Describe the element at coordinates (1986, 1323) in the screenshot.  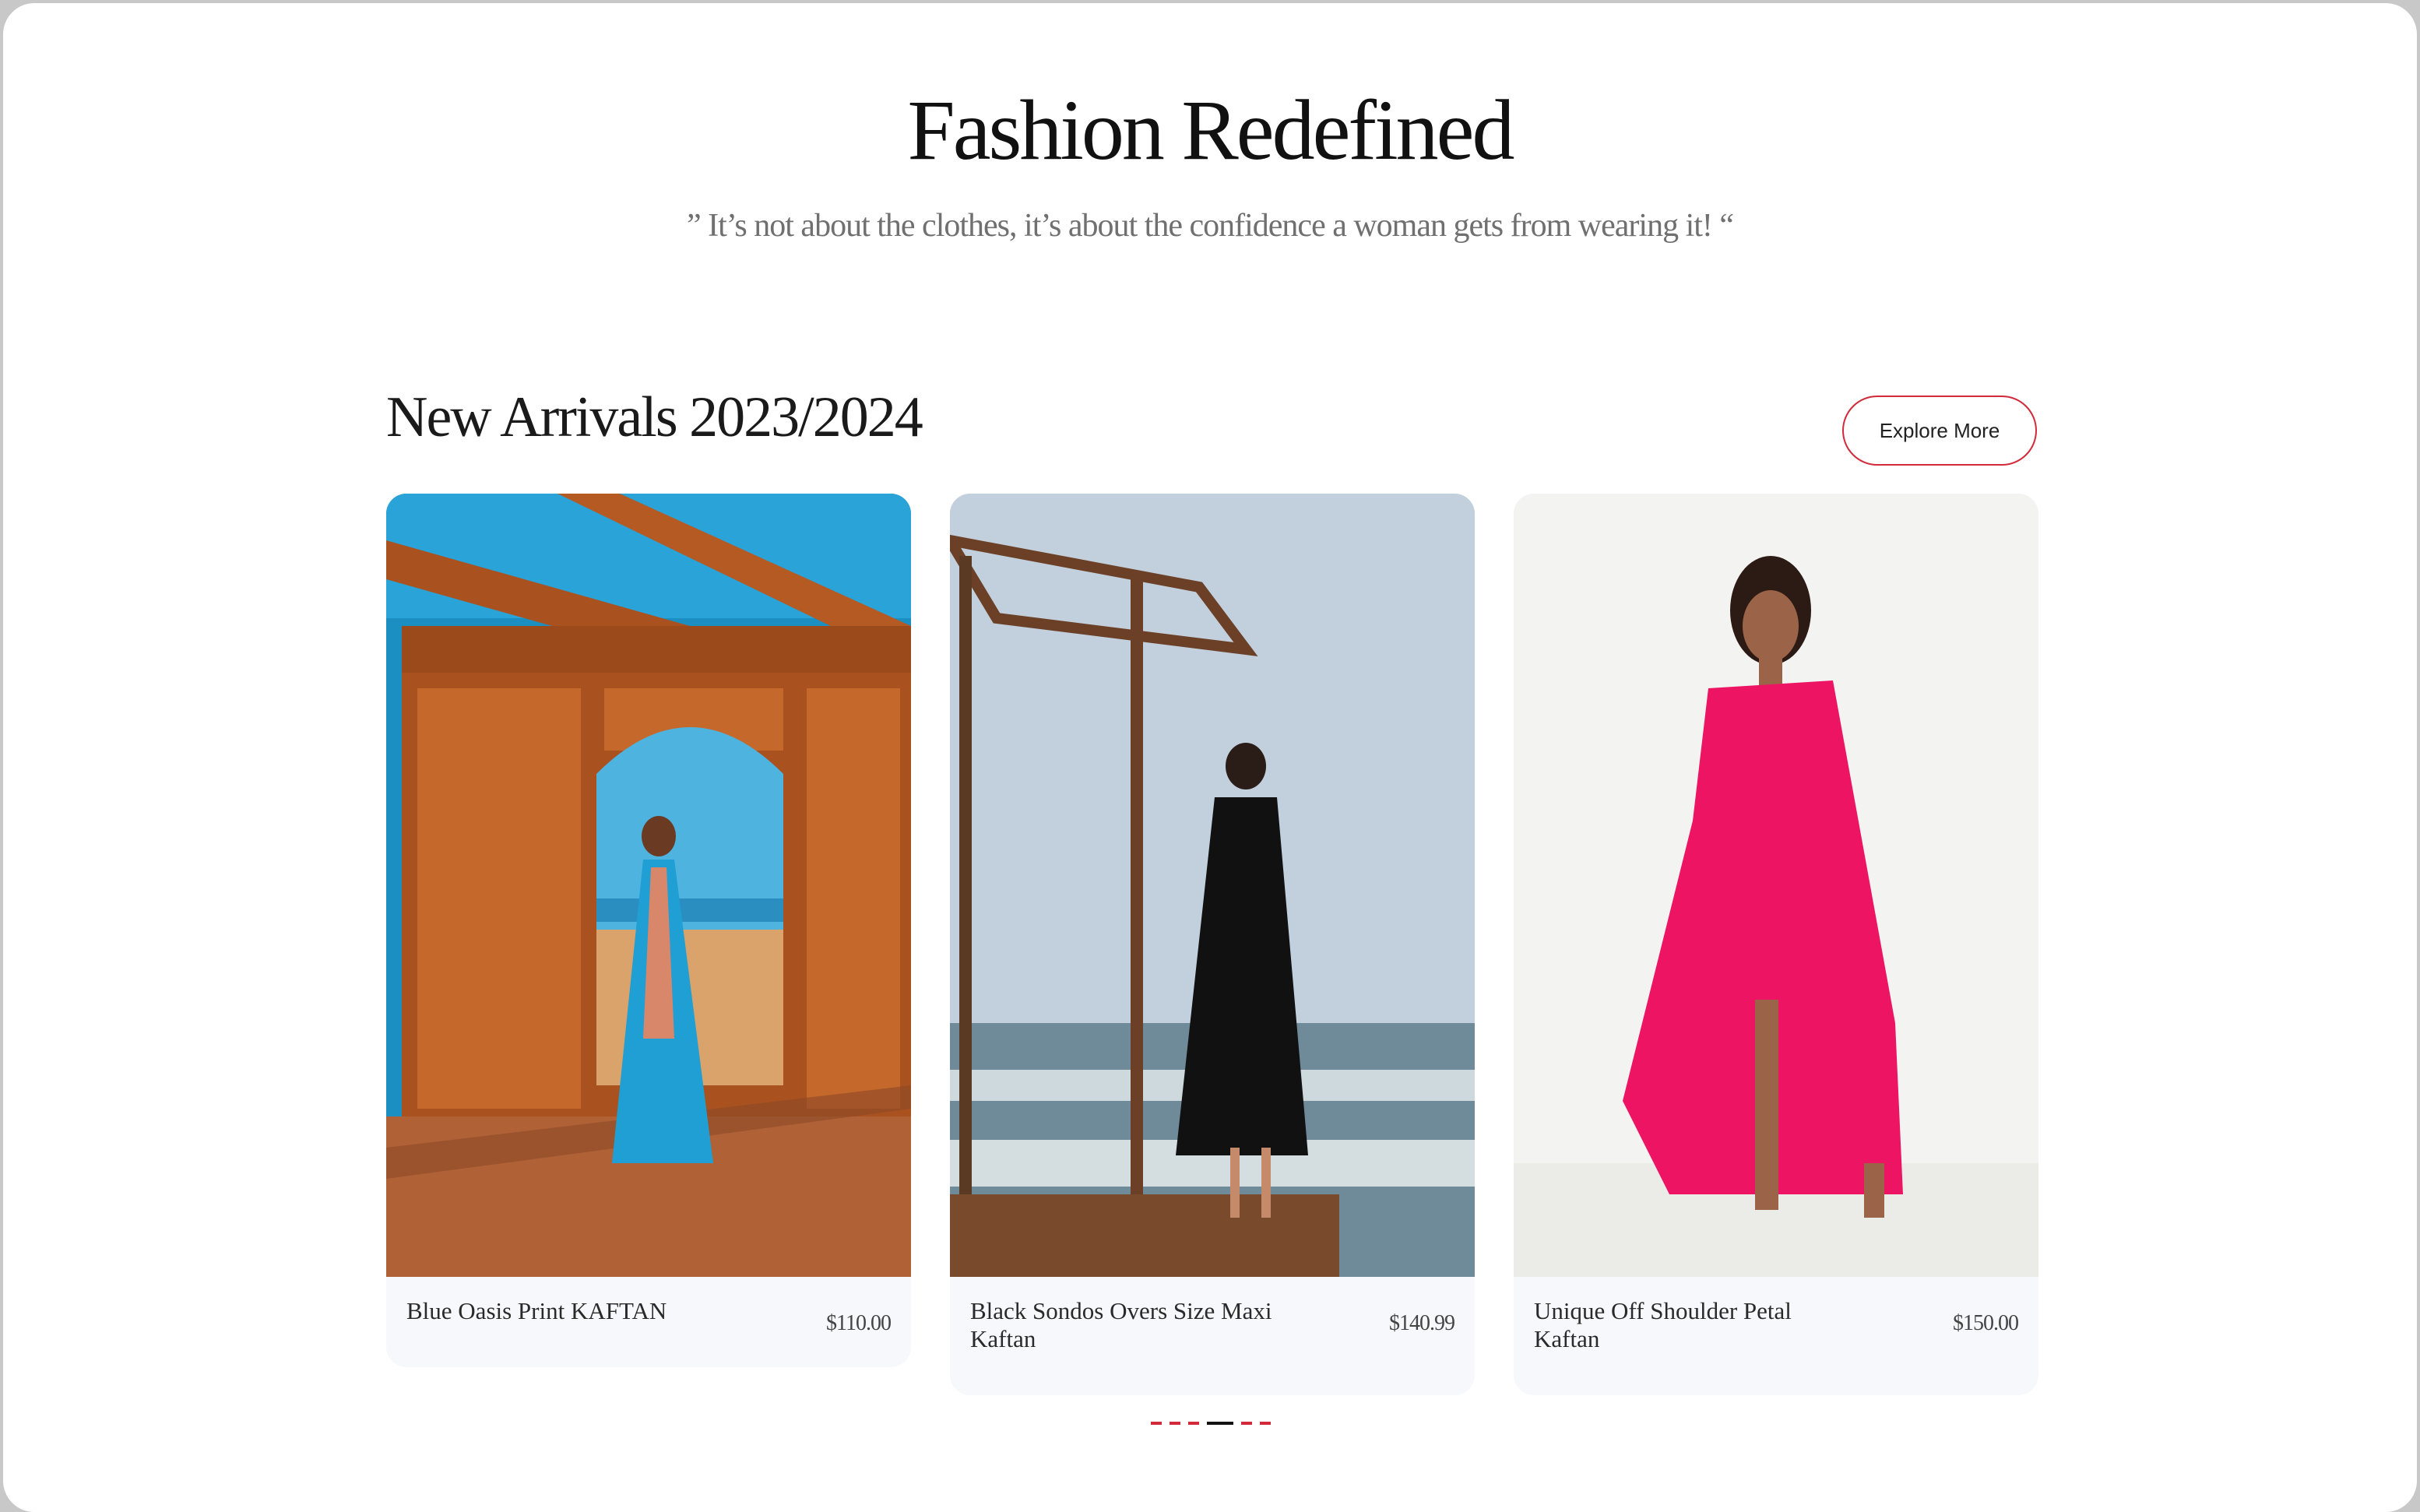
I see `product-price: $150.00` at that location.